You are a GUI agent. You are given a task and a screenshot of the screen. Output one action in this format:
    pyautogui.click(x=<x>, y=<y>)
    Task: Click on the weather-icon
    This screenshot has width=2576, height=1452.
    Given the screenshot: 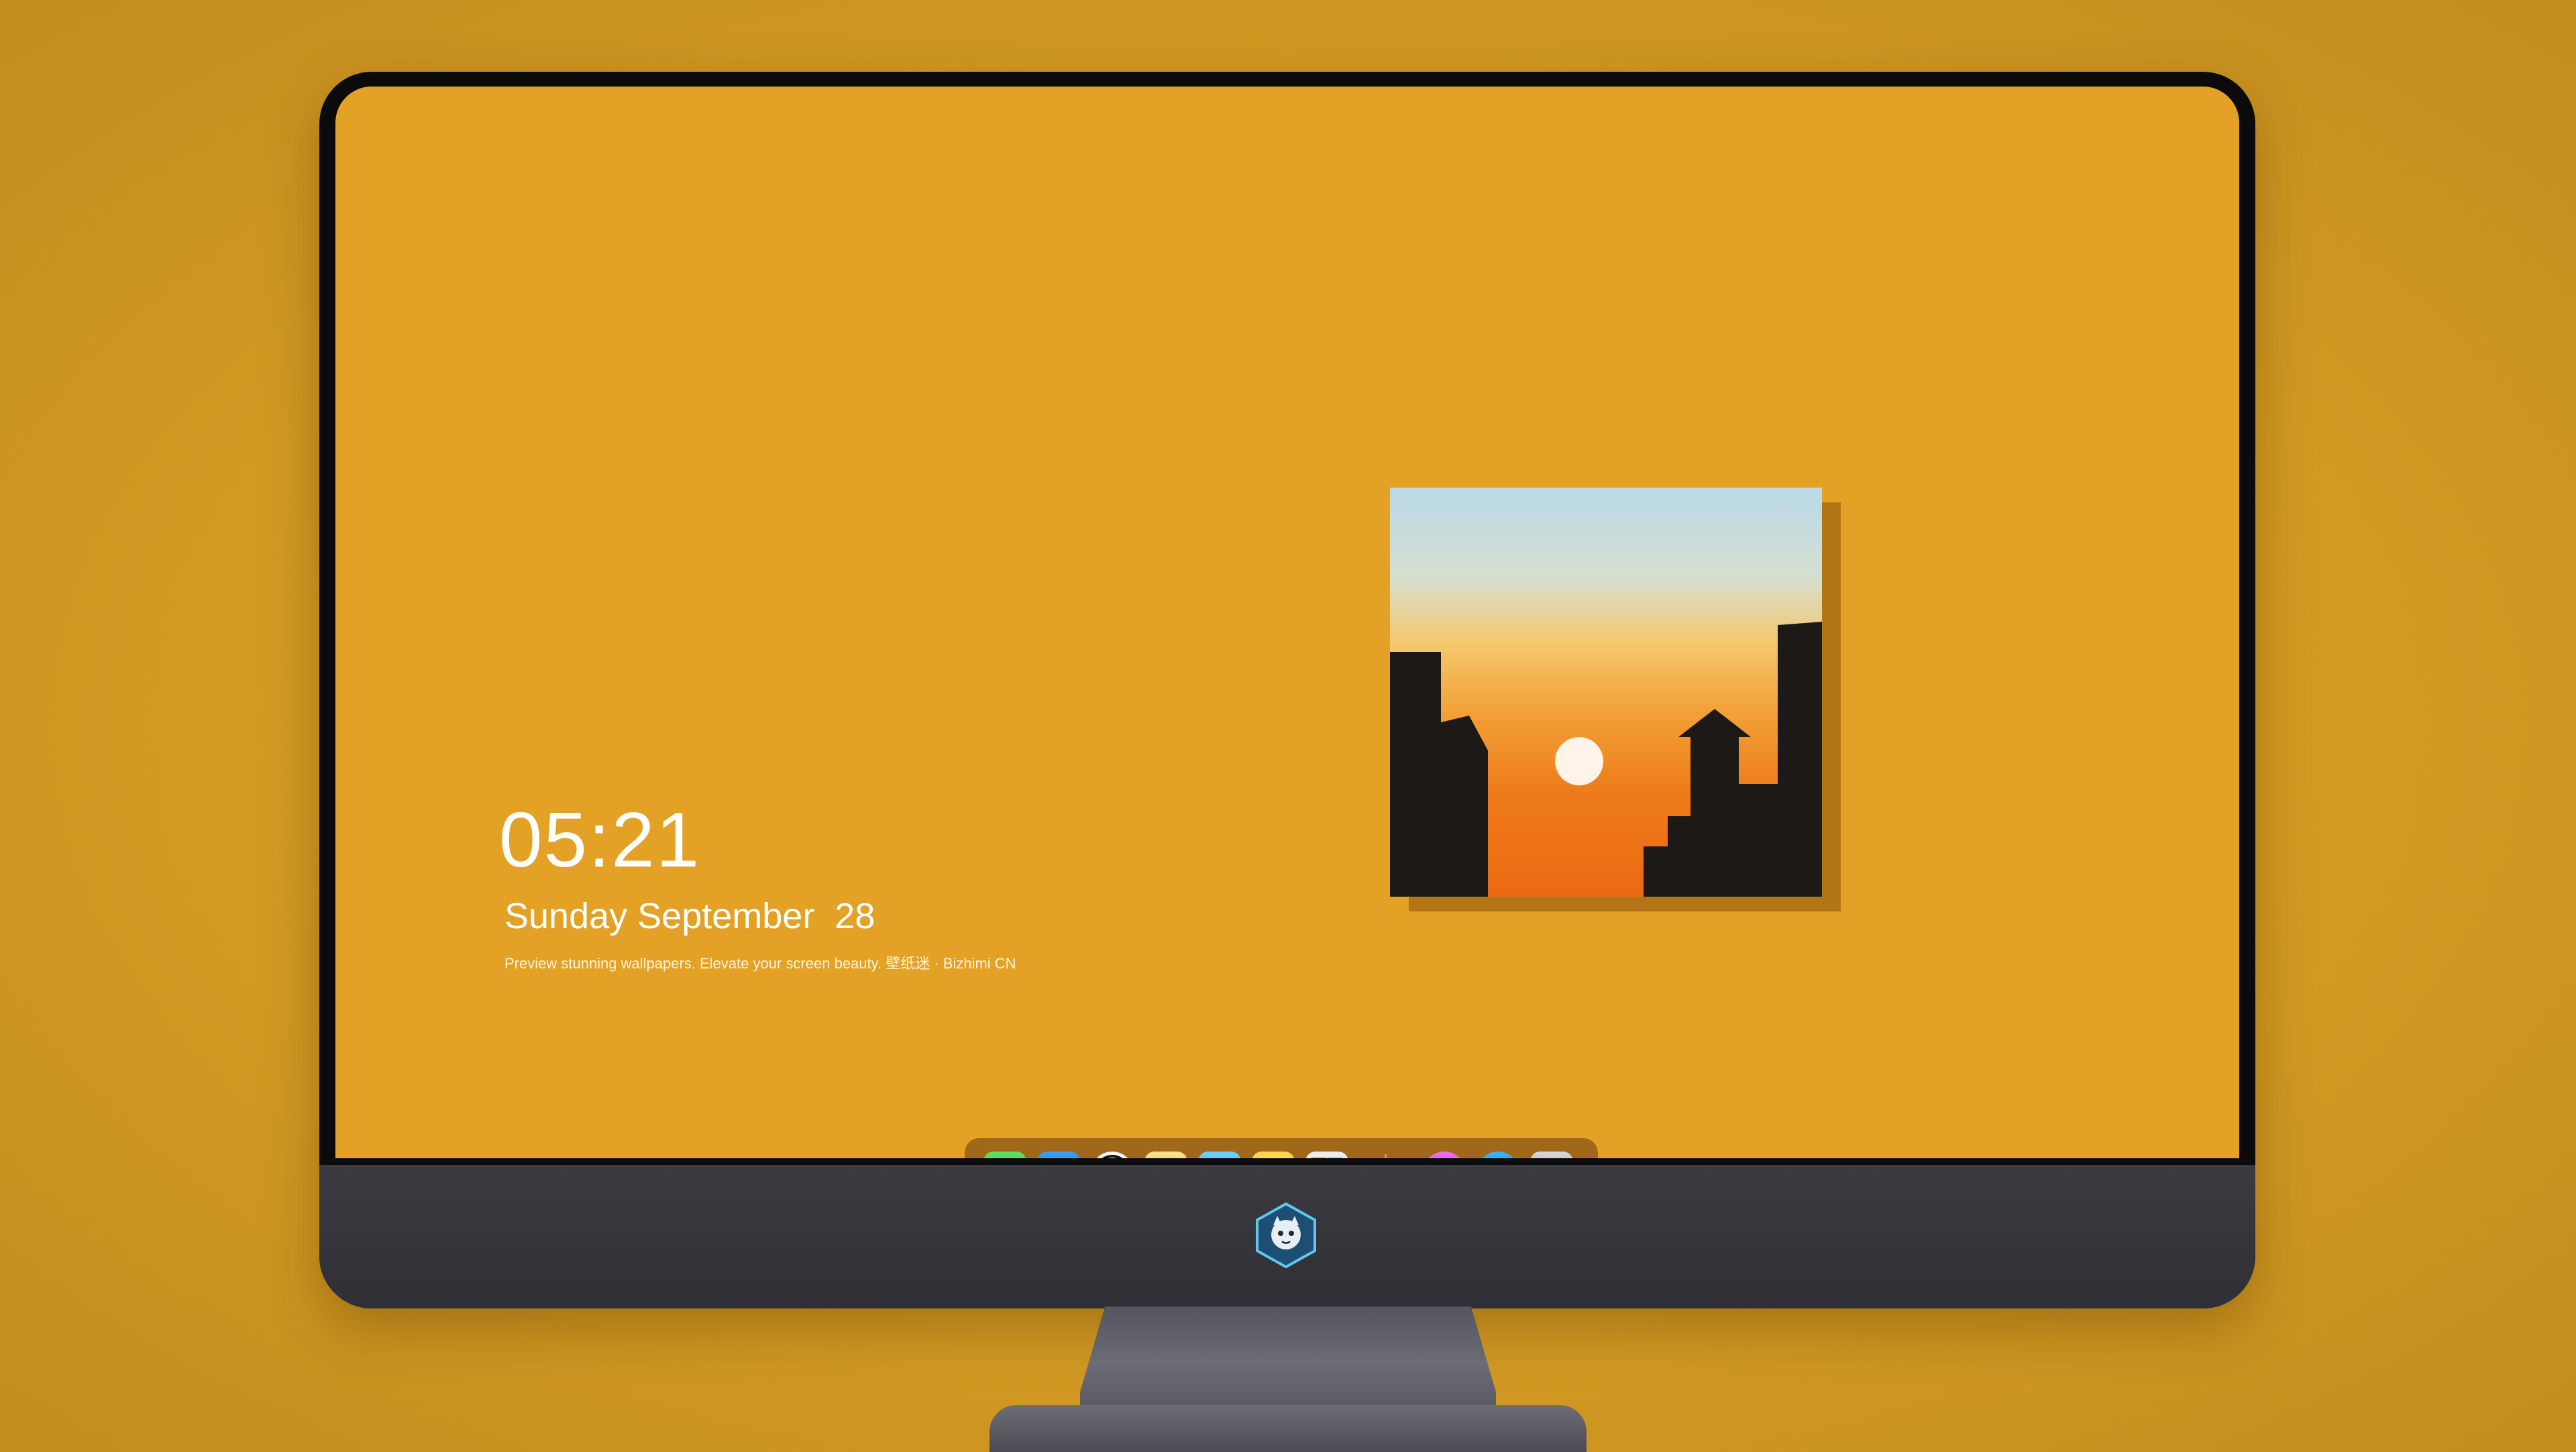 What is the action you would take?
    pyautogui.click(x=1058, y=1155)
    